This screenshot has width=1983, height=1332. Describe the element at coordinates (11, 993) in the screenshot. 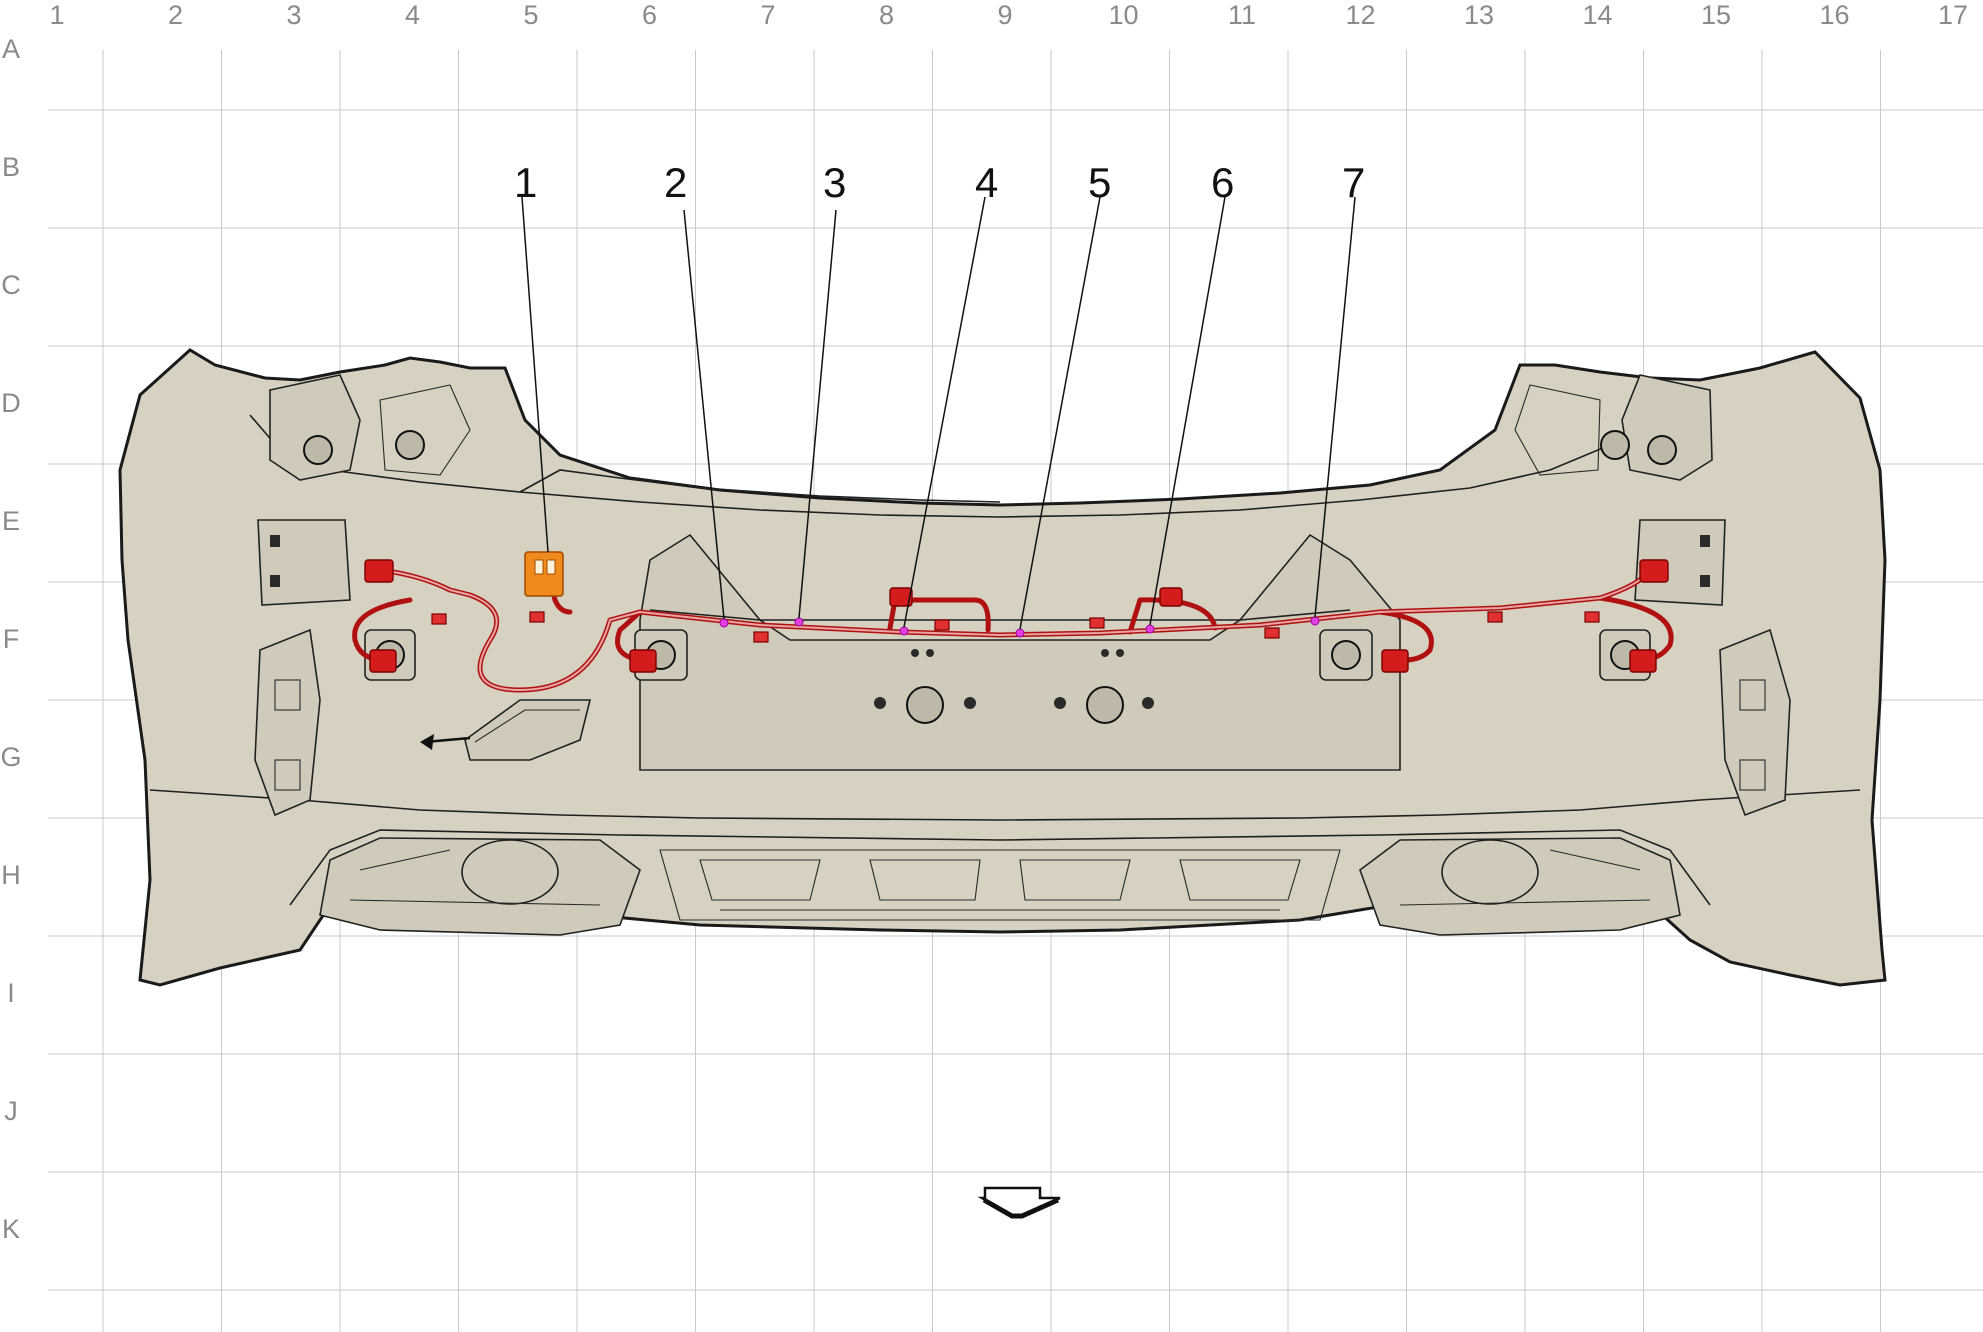

I see `grid-row-label: I` at that location.